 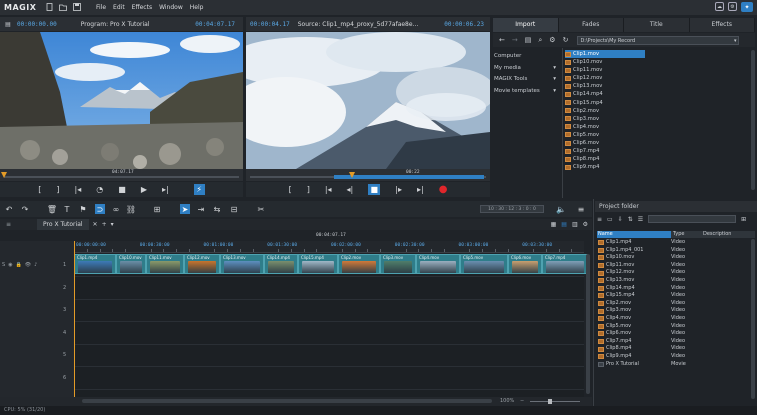 I want to click on slip-tool-icon: ⇆, so click(x=217, y=209).